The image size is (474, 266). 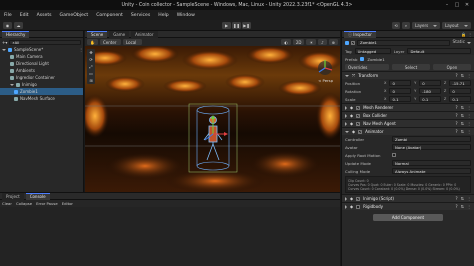 What do you see at coordinates (226, 25) in the screenshot?
I see `play-icon: ▶` at bounding box center [226, 25].